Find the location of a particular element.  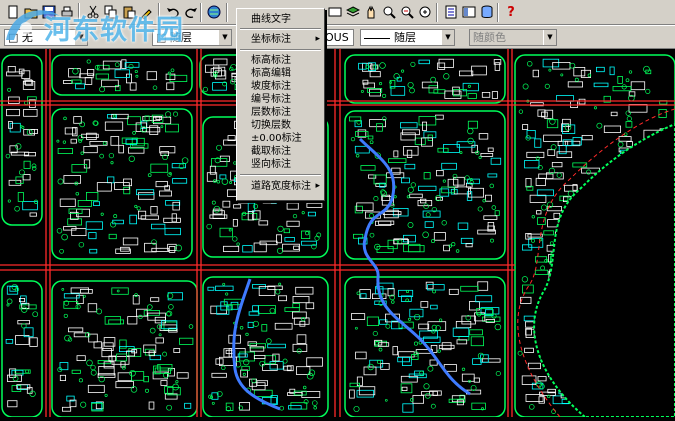

globe-icon is located at coordinates (214, 12).